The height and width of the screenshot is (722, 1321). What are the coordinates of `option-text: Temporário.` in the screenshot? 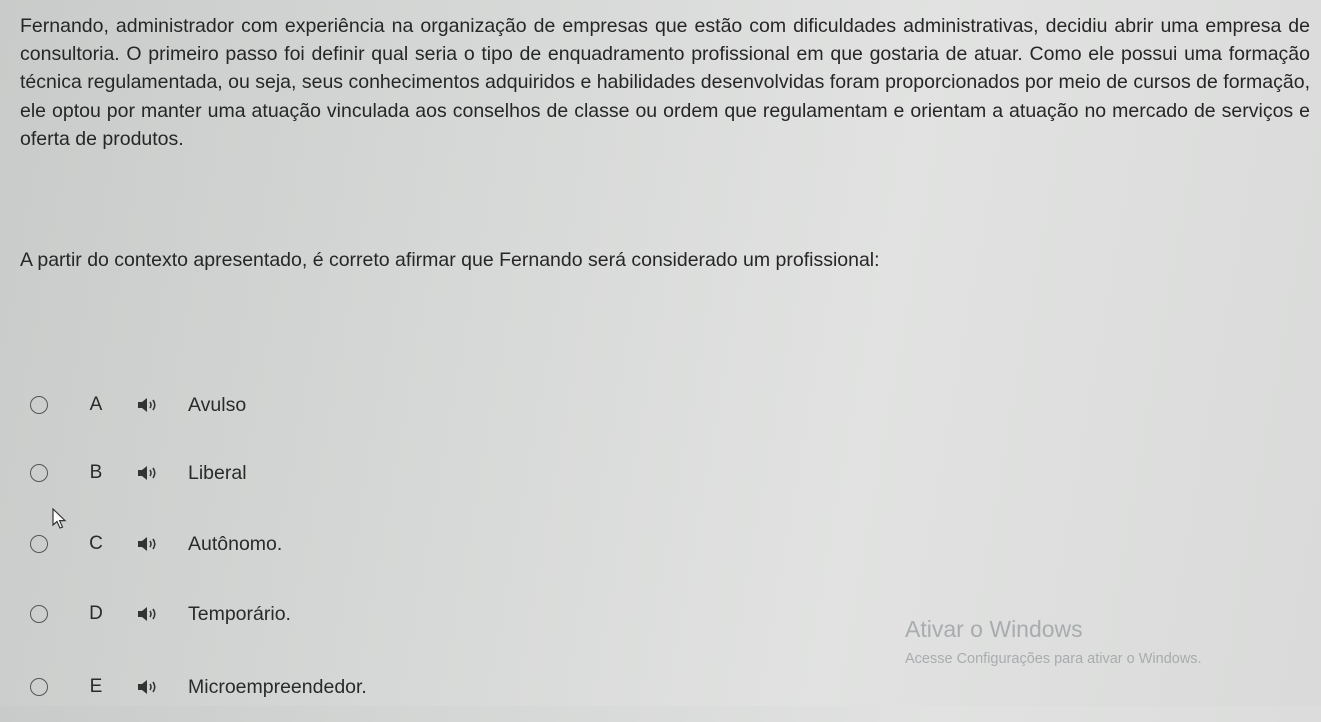 It's located at (239, 613).